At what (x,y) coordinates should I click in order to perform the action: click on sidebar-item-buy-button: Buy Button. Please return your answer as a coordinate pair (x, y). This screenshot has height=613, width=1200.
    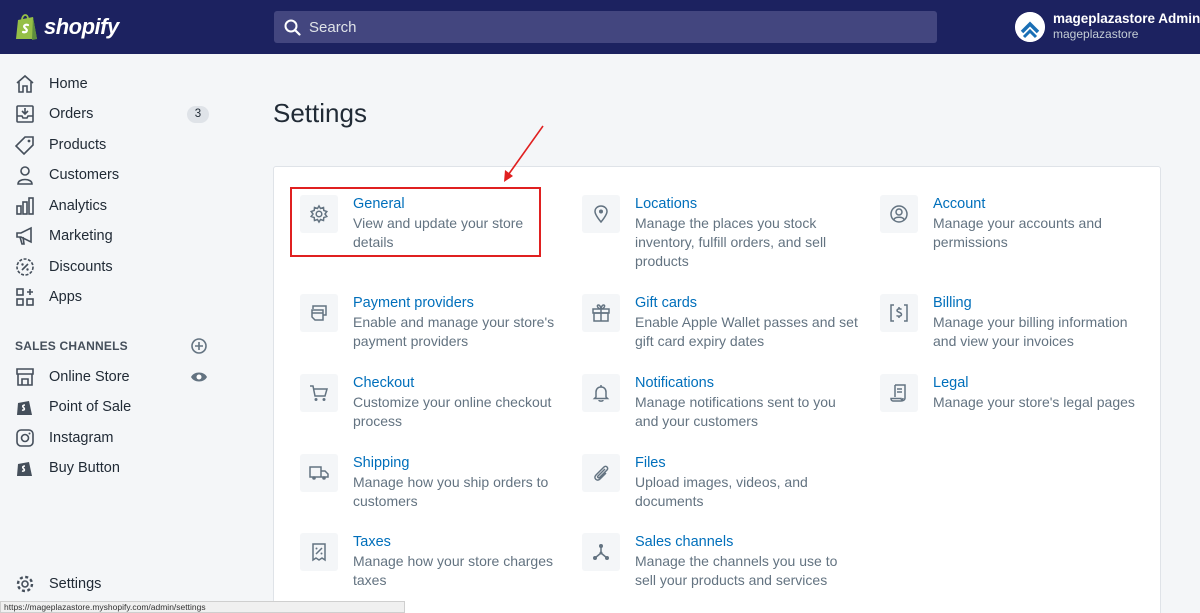
    Looking at the image, I should click on (120, 468).